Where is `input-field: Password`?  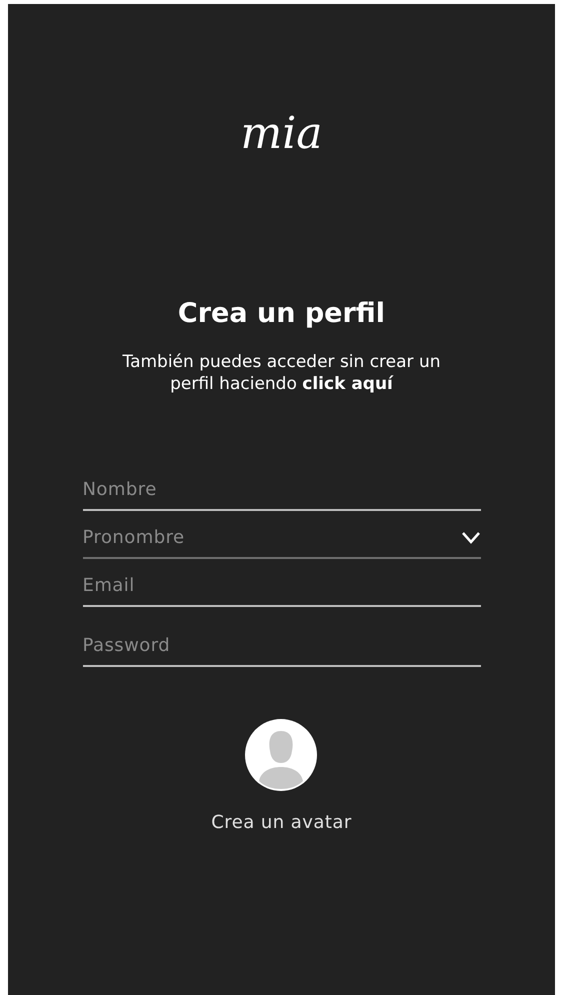 input-field: Password is located at coordinates (281, 636).